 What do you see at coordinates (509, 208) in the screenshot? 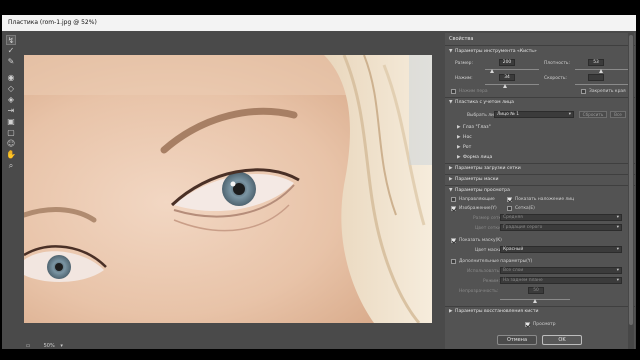
I see `mesh-checkbox` at bounding box center [509, 208].